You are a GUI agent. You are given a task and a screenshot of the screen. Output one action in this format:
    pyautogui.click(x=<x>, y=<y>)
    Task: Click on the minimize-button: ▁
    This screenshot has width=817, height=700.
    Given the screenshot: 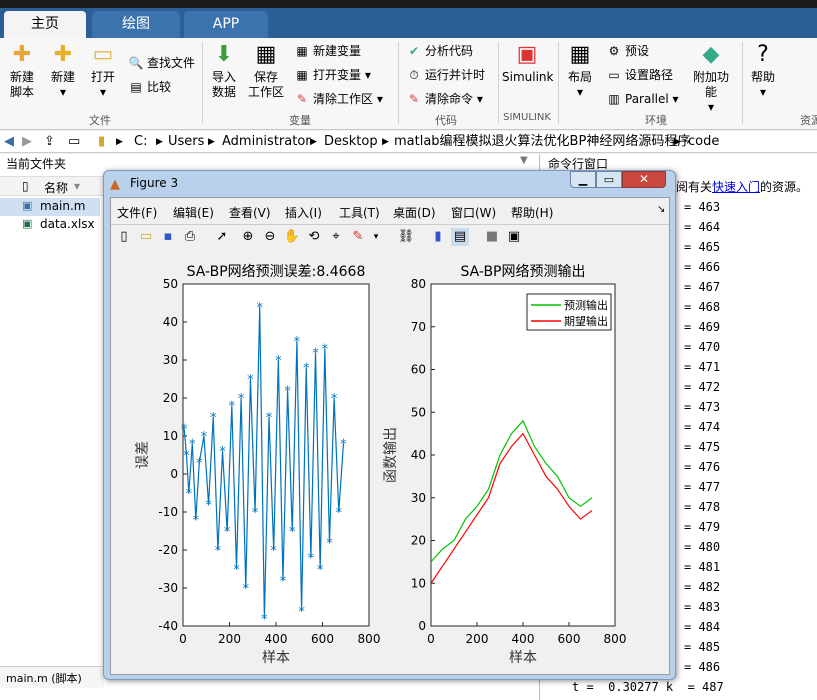 What is the action you would take?
    pyautogui.click(x=583, y=179)
    